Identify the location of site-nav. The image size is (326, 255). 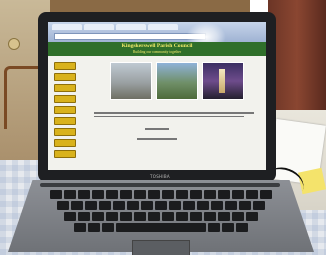
(65, 111).